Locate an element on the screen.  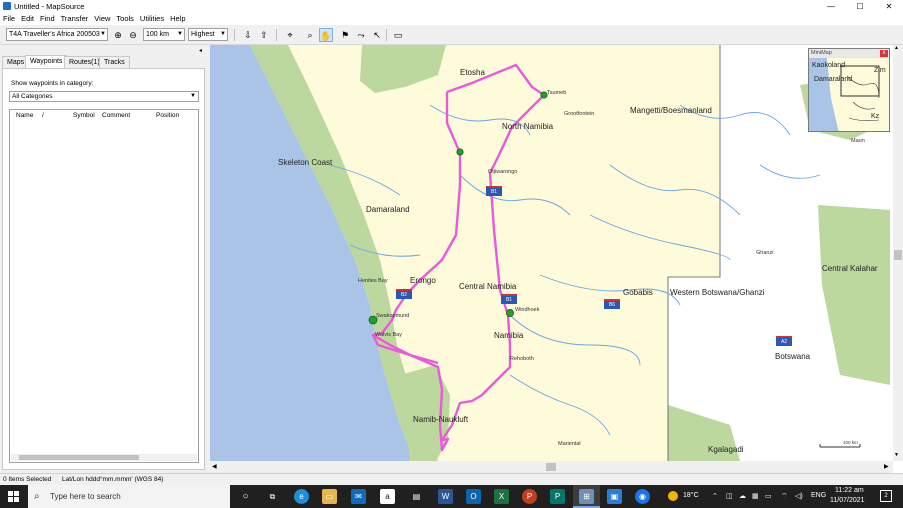
road-shield-b1-central: B1 is located at coordinates (509, 299).